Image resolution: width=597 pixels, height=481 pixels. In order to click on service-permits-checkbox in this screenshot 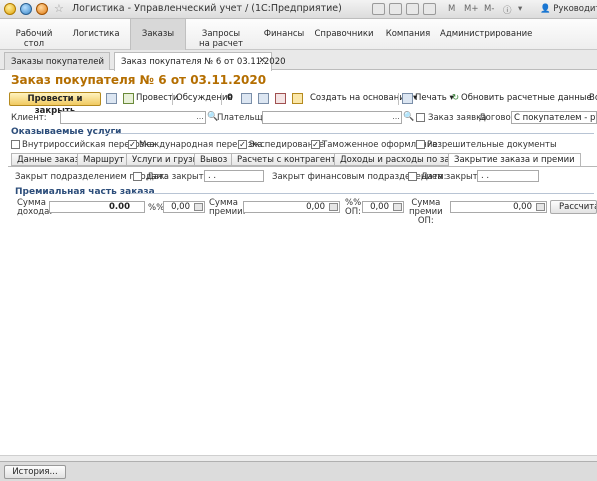, I will do `click(420, 144)`.